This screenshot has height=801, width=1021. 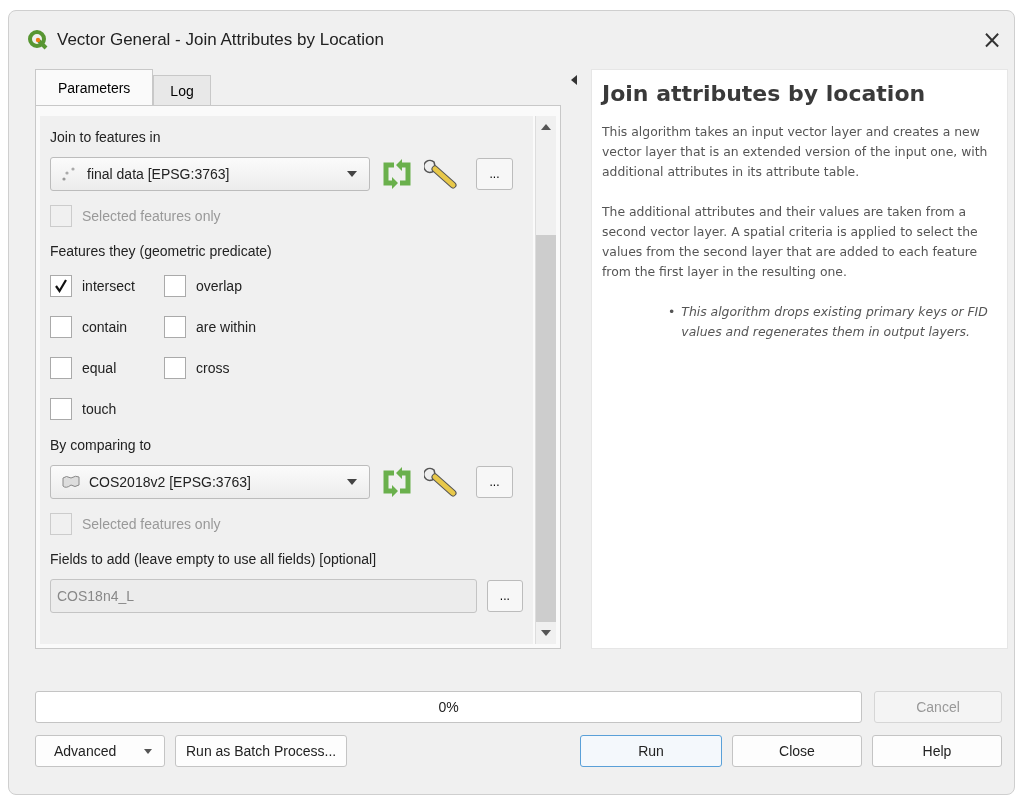 I want to click on checkbox-label: touch, so click(x=99, y=409).